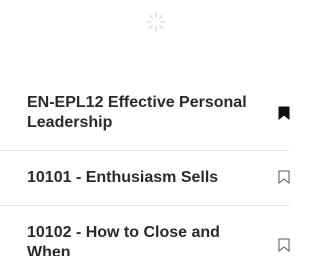  I want to click on course-title: 10101 - Enthusiasm Sells, so click(123, 177).